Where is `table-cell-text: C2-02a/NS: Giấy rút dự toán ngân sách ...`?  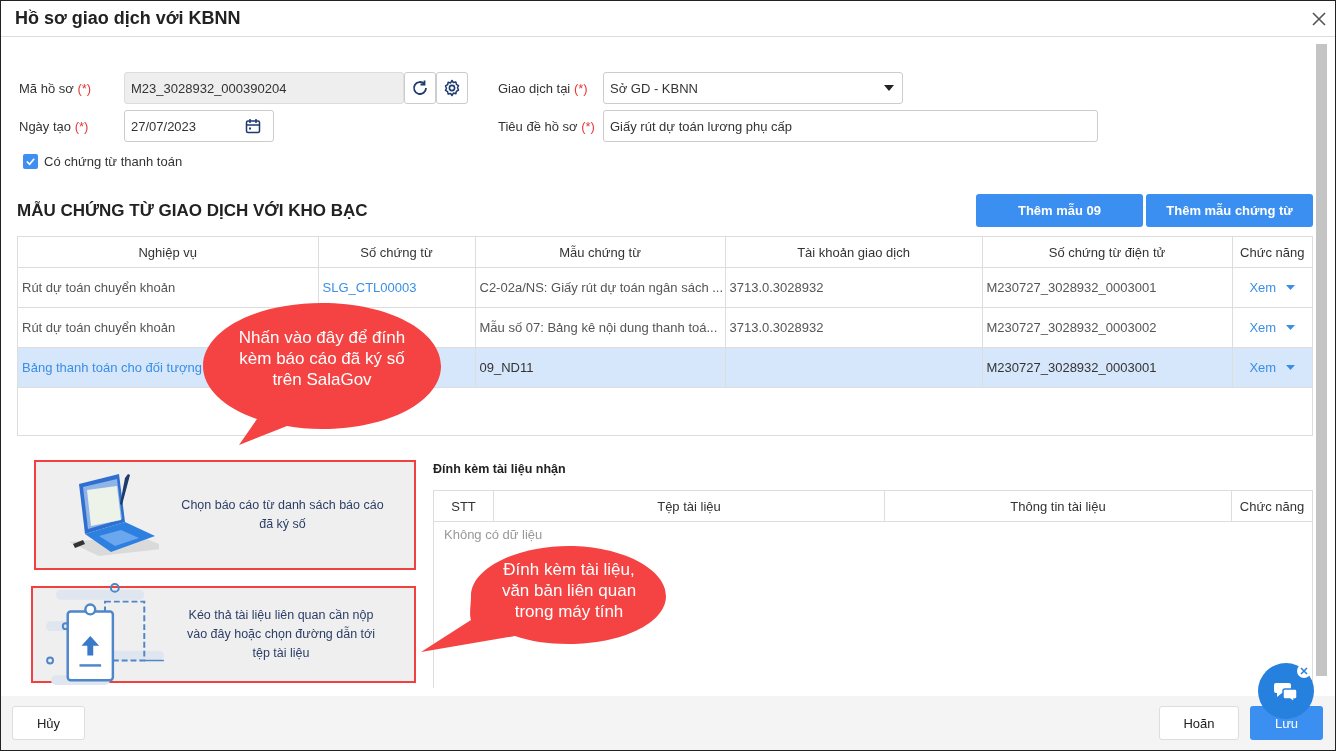
table-cell-text: C2-02a/NS: Giấy rút dự toán ngân sách ... is located at coordinates (601, 287).